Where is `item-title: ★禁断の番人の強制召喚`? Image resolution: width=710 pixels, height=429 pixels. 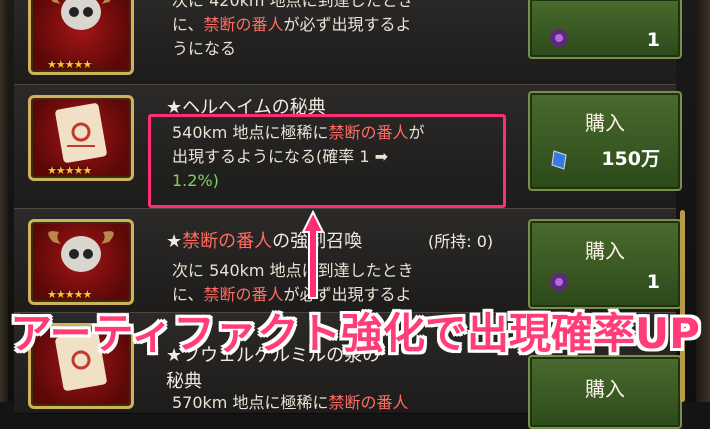
item-title: ★禁断の番人の強制召喚 is located at coordinates (264, 241).